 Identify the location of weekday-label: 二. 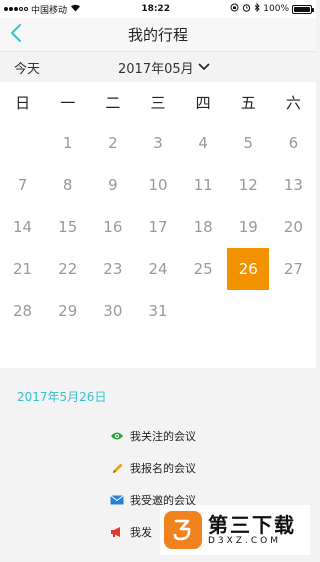
(113, 102).